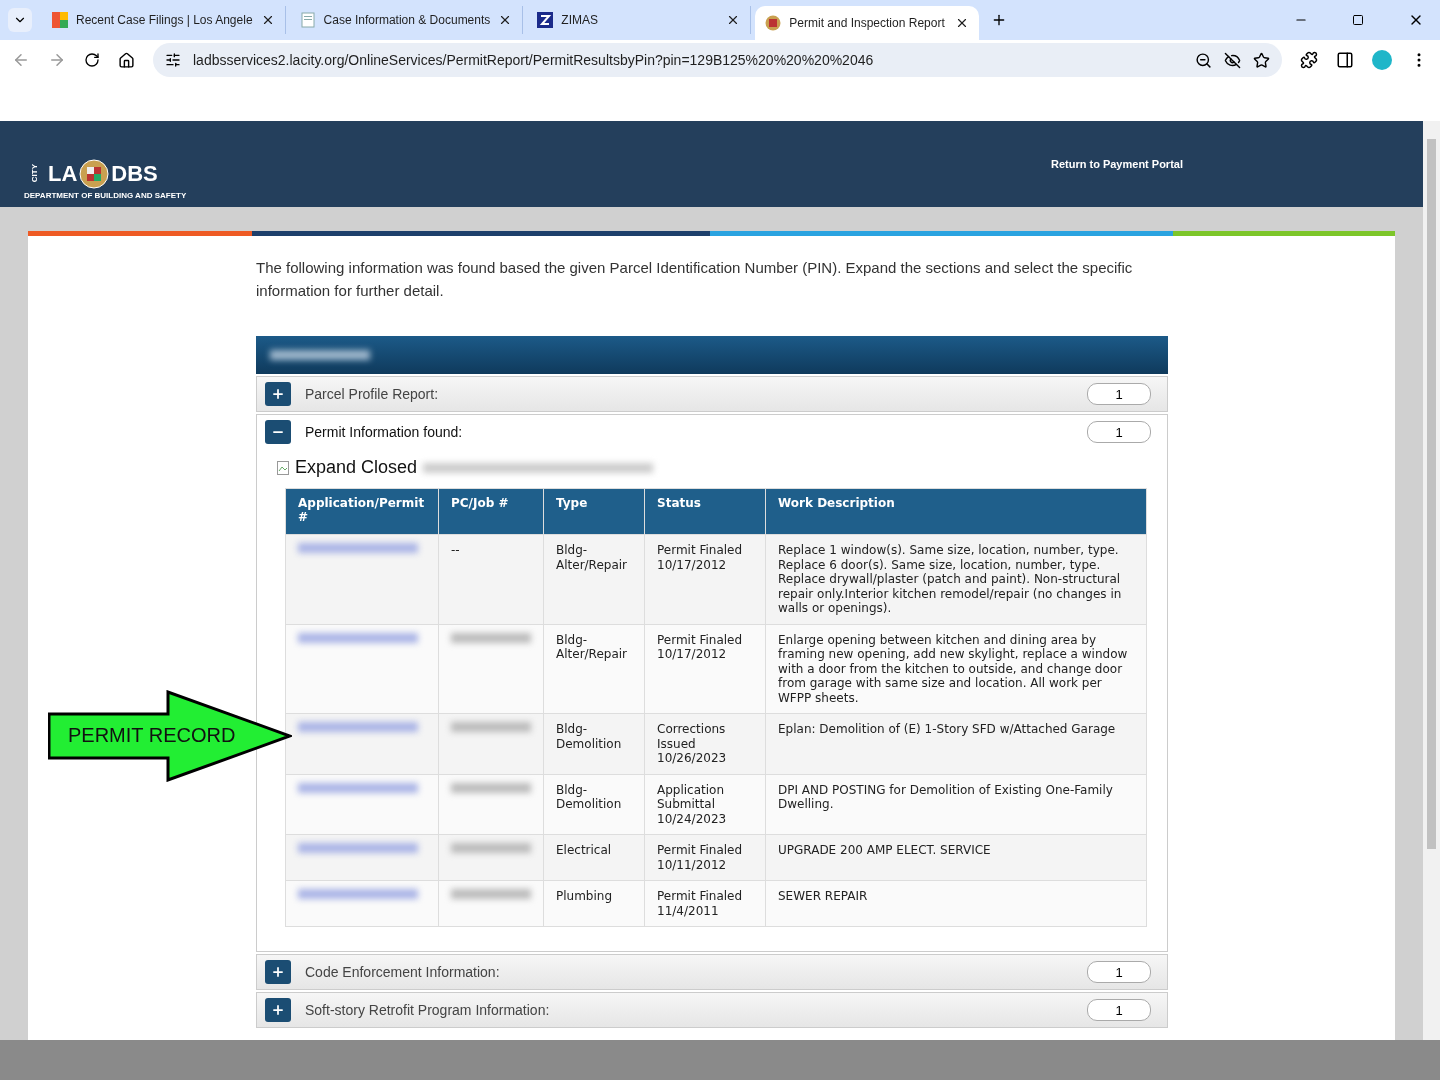 Image resolution: width=1440 pixels, height=1080 pixels. What do you see at coordinates (1309, 60) in the screenshot?
I see `extensions-icon` at bounding box center [1309, 60].